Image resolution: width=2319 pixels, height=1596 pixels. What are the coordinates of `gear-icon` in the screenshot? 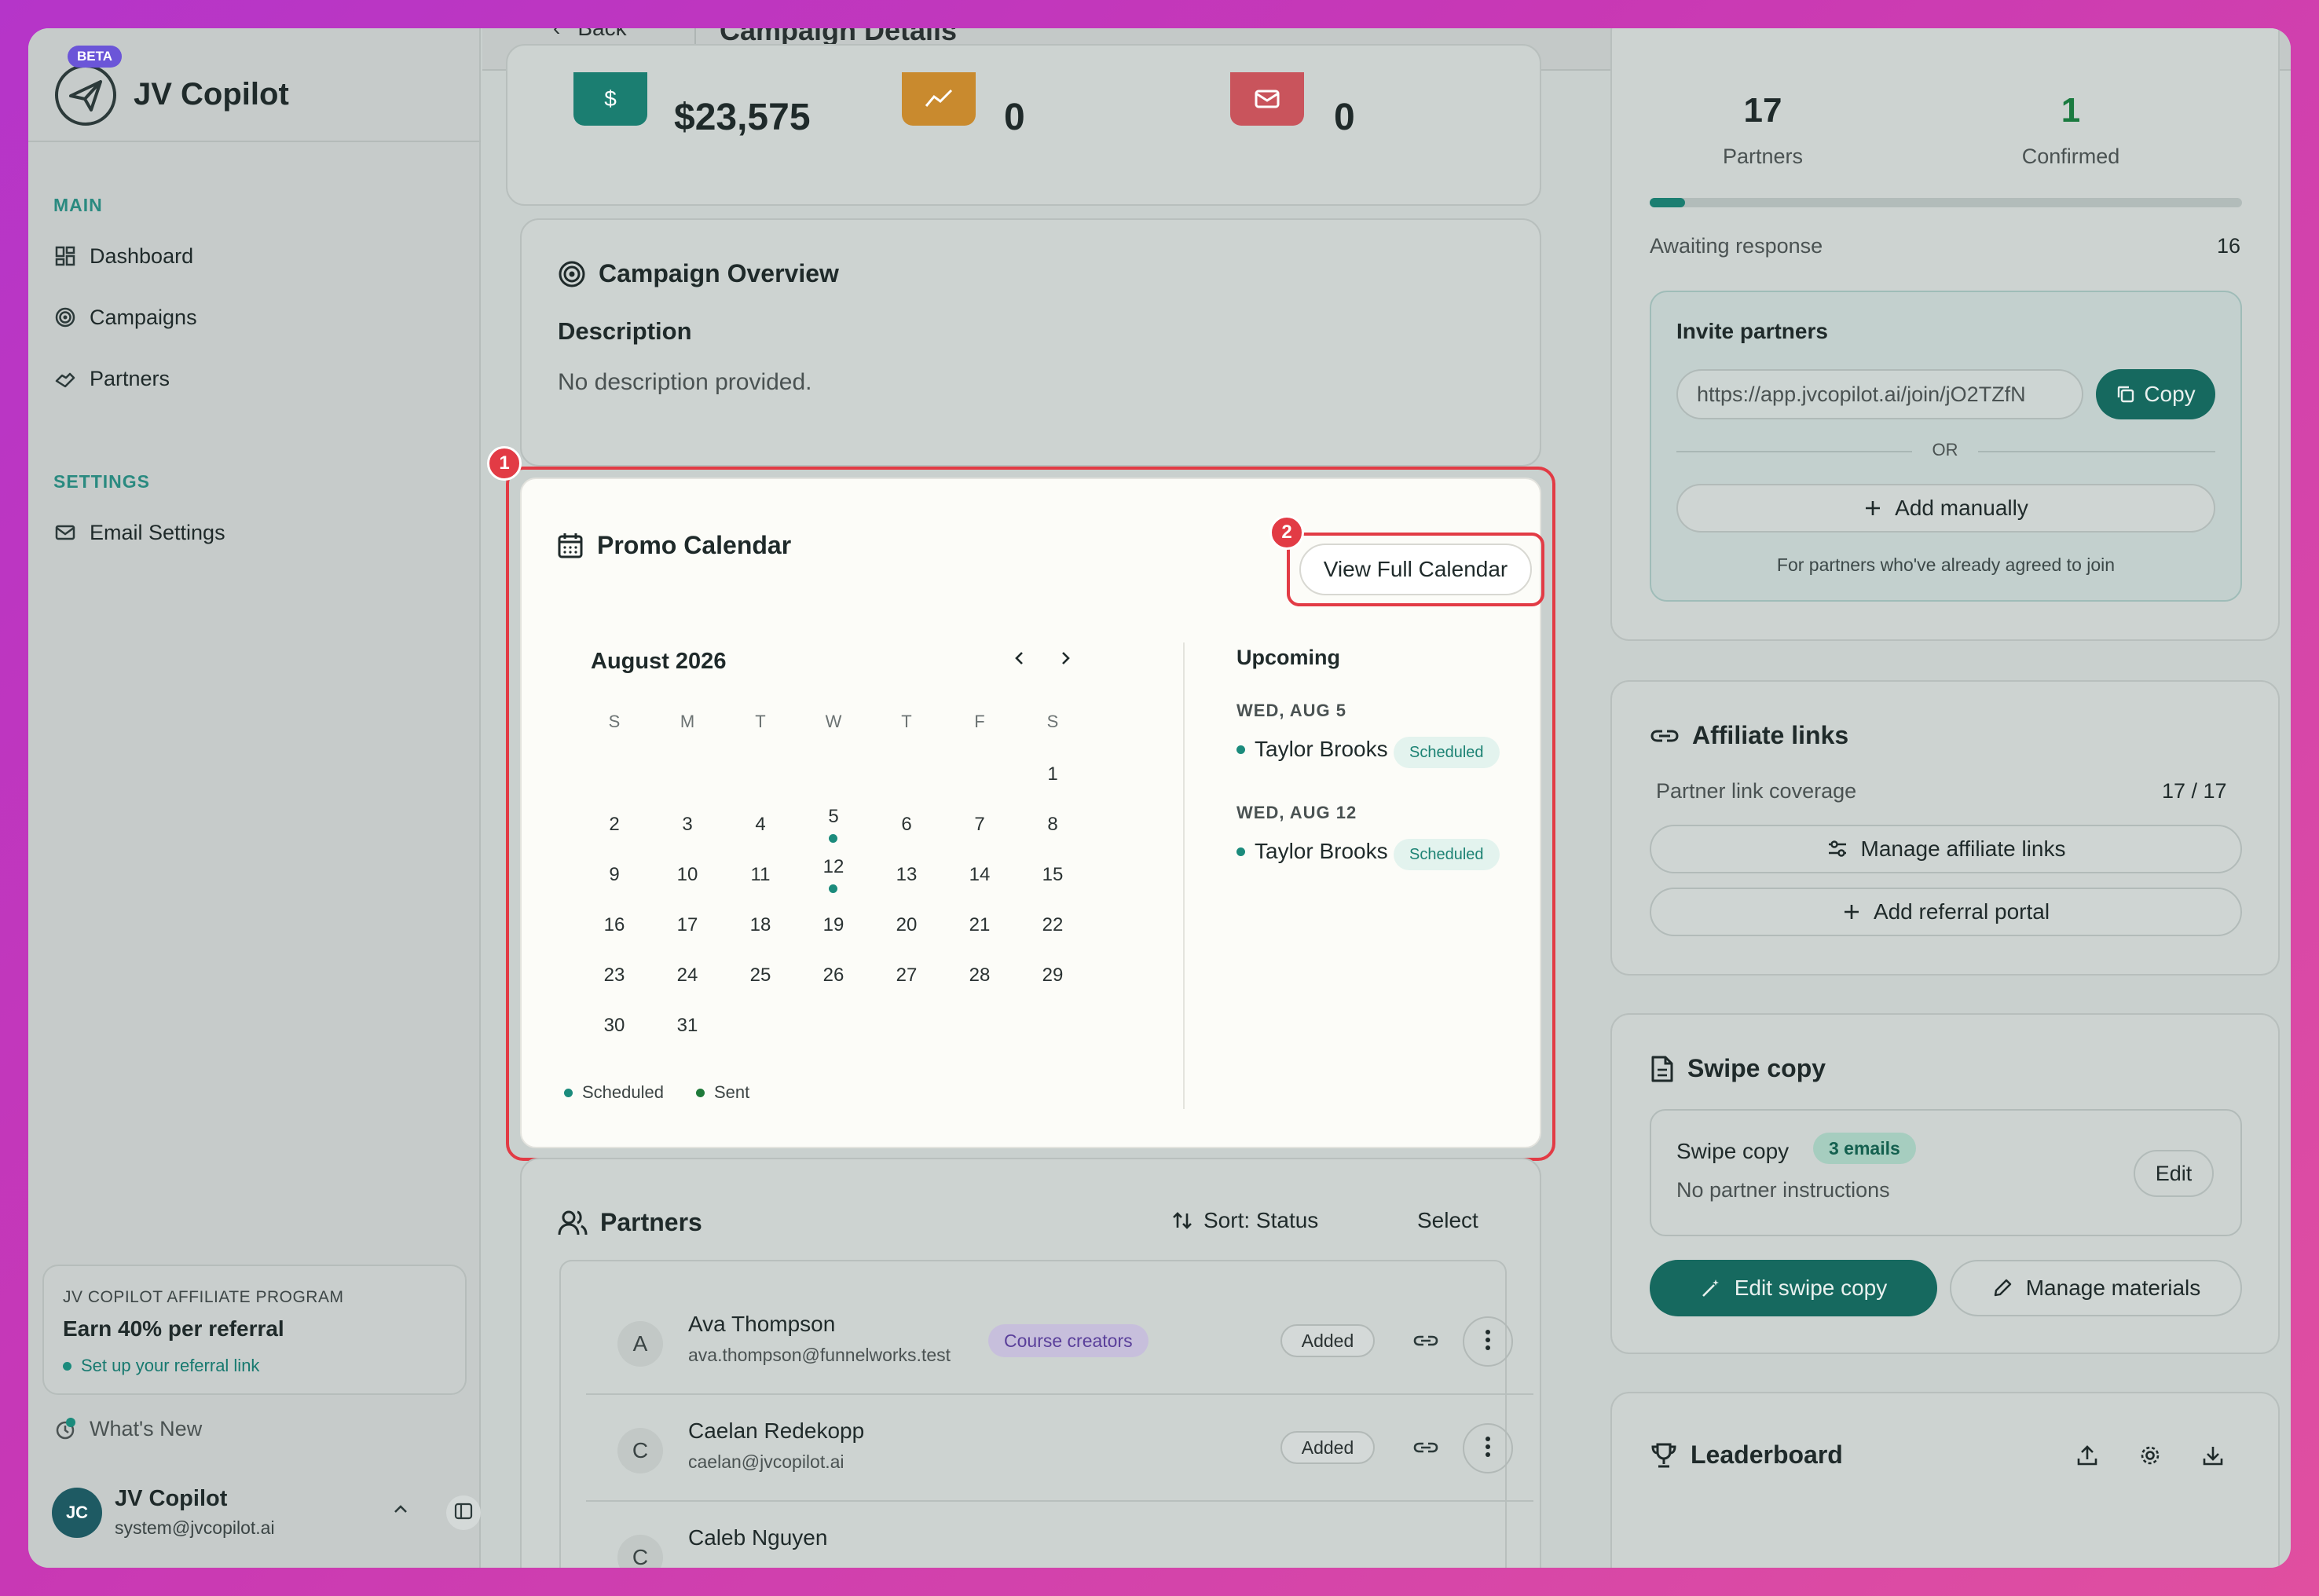 It's located at (2150, 1457).